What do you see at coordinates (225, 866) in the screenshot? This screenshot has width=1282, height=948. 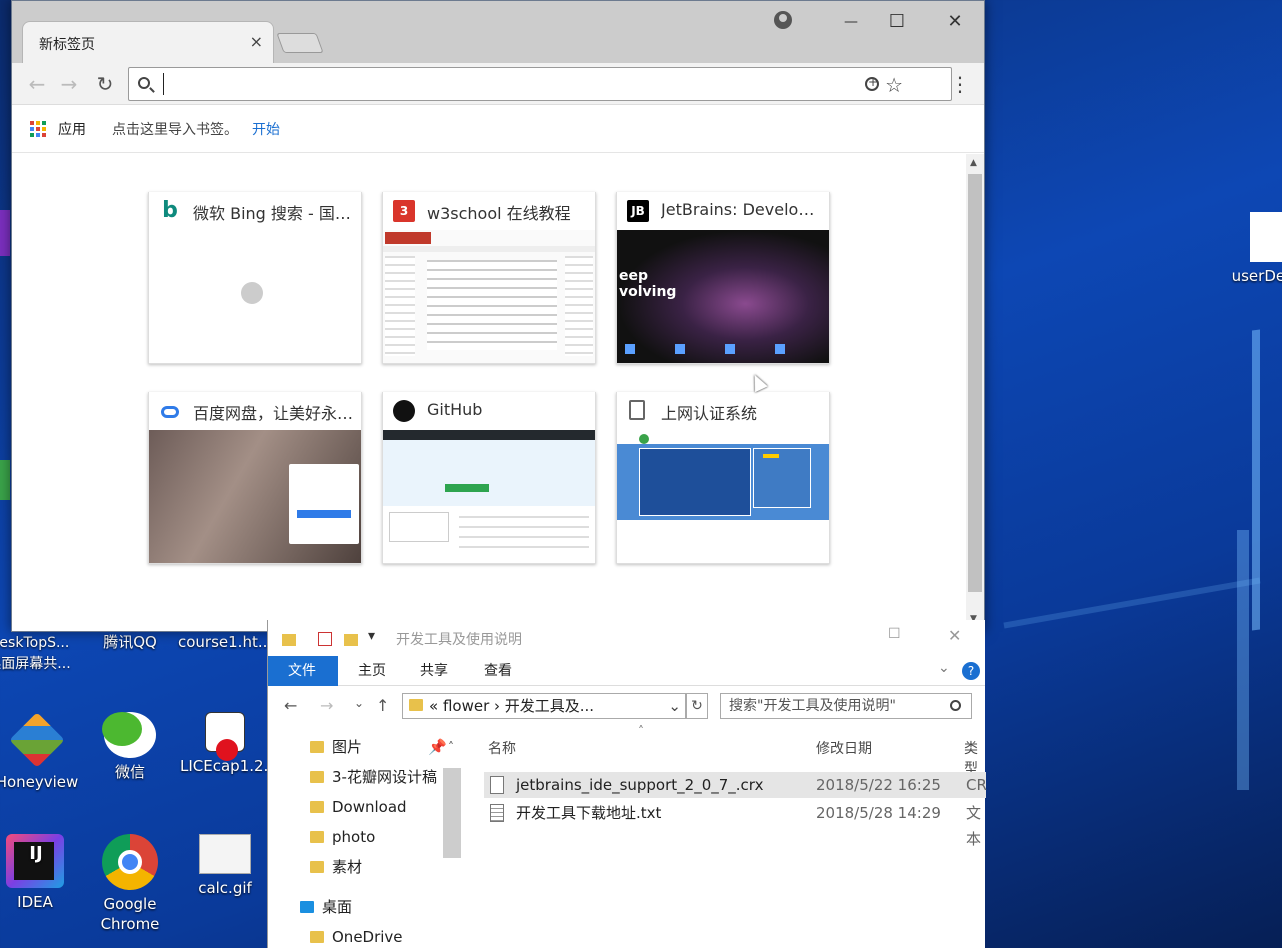 I see `desktop-icon-calc-gif: calc.gif` at bounding box center [225, 866].